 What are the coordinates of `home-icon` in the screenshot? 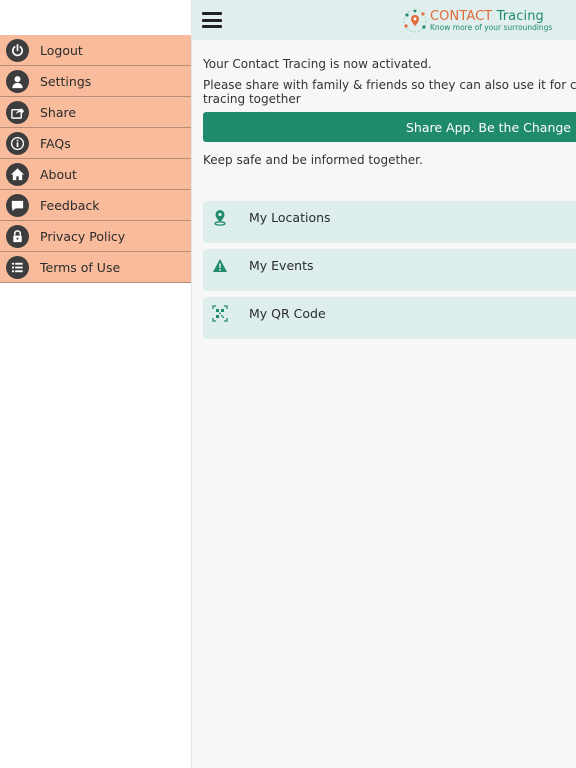 It's located at (17, 174).